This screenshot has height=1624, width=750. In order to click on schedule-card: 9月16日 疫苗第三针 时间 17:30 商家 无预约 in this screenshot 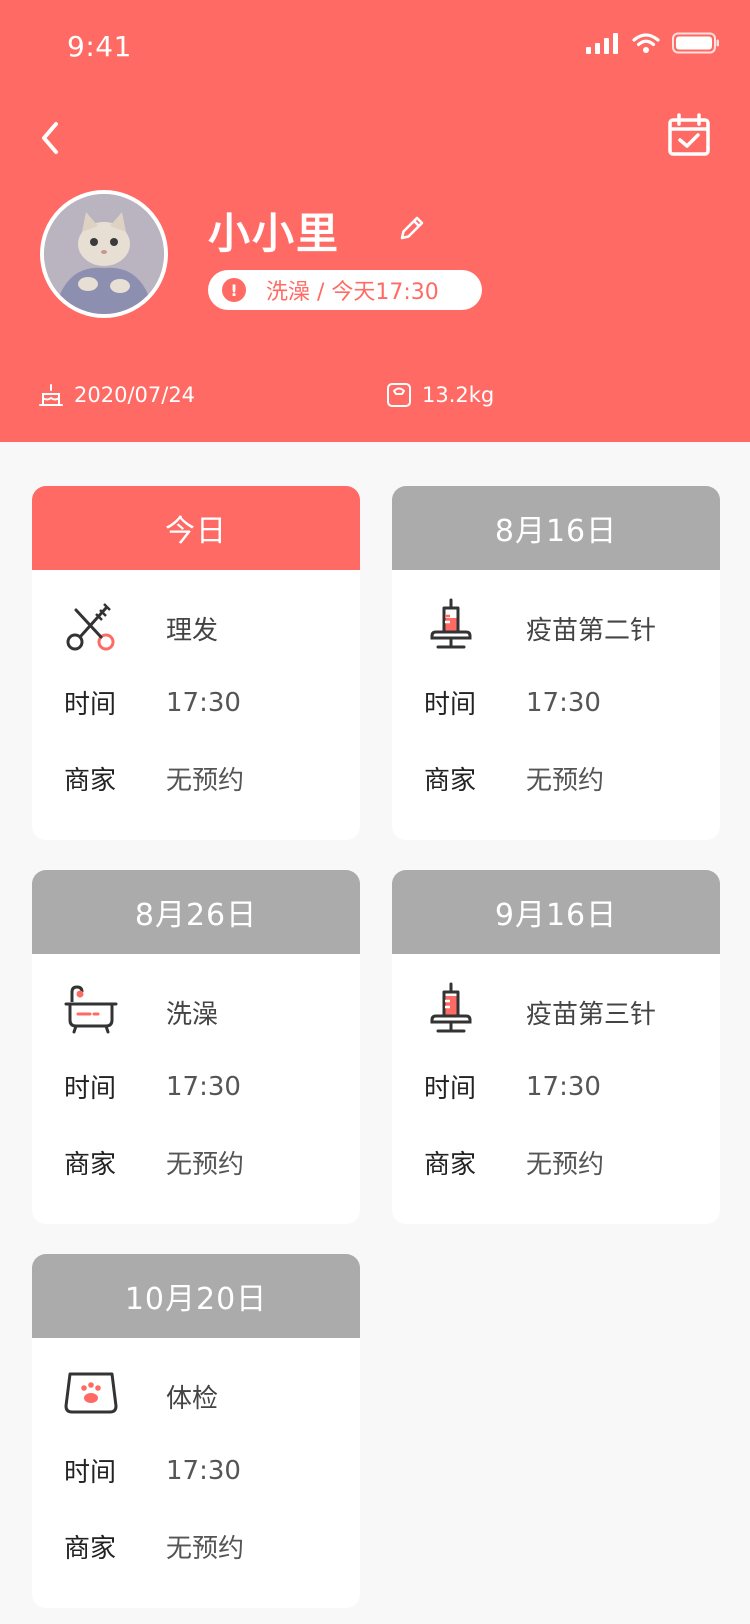, I will do `click(556, 1047)`.